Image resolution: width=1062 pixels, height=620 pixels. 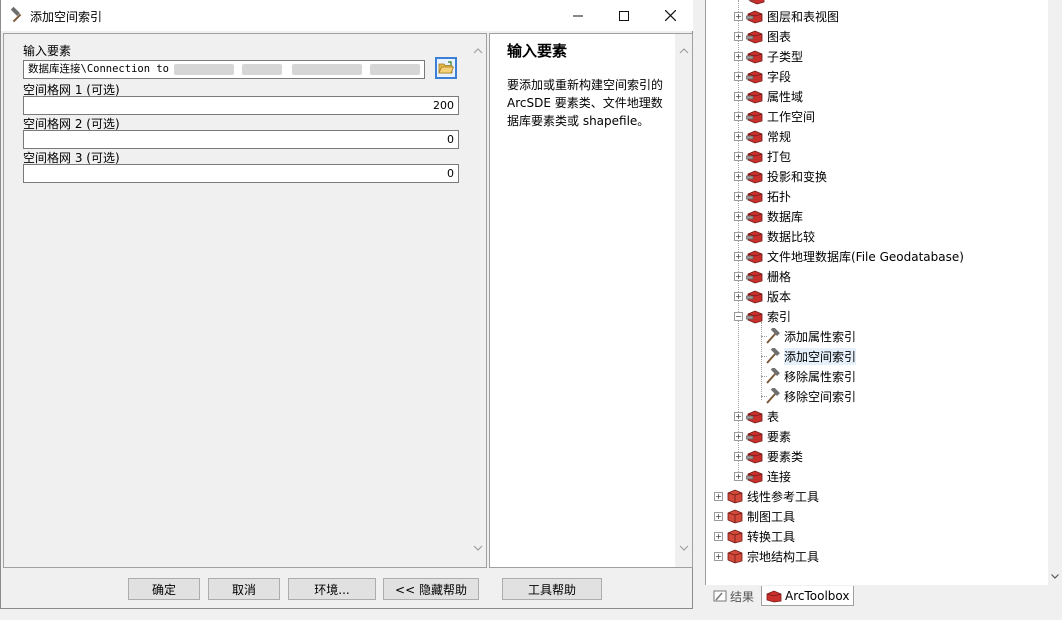 I want to click on tool-help-button: 工具帮助, so click(x=552, y=589).